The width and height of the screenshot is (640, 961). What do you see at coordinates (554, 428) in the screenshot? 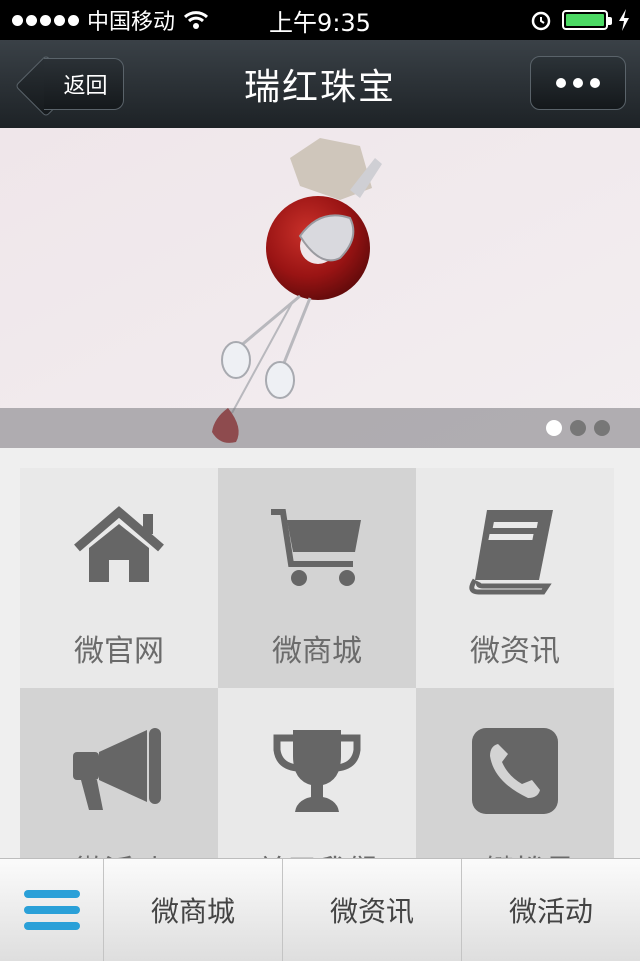
I see `pager-dot-active` at bounding box center [554, 428].